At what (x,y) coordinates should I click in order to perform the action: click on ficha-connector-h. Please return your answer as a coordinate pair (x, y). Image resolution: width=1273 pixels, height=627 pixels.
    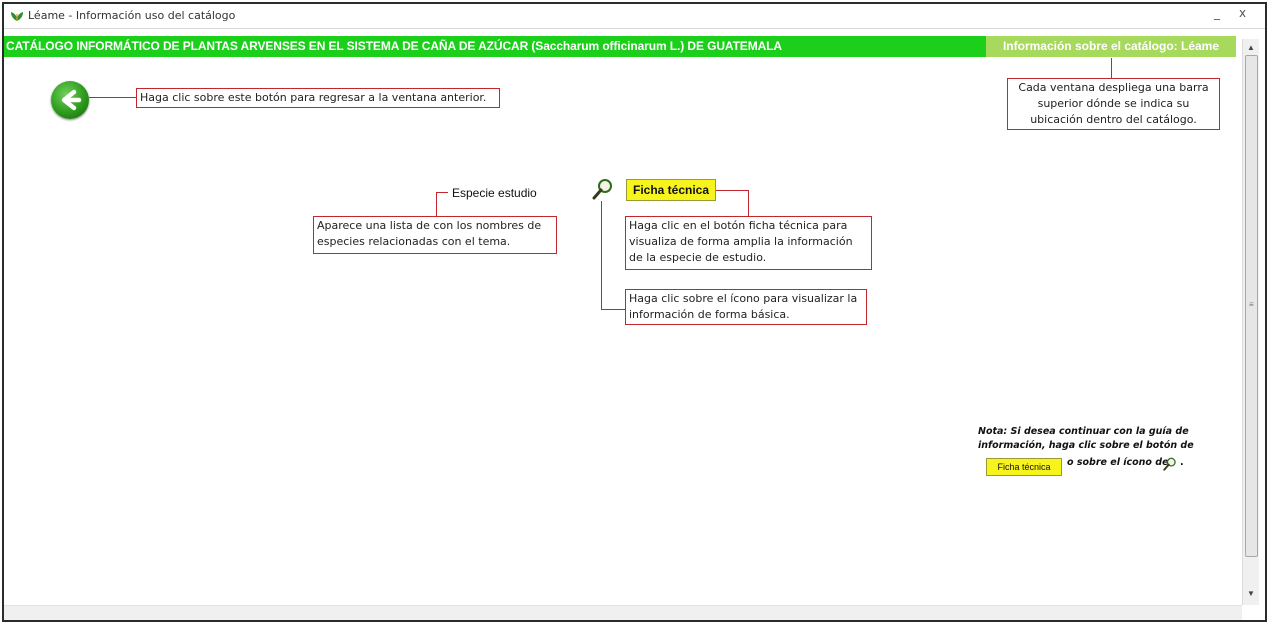
    Looking at the image, I should click on (732, 190).